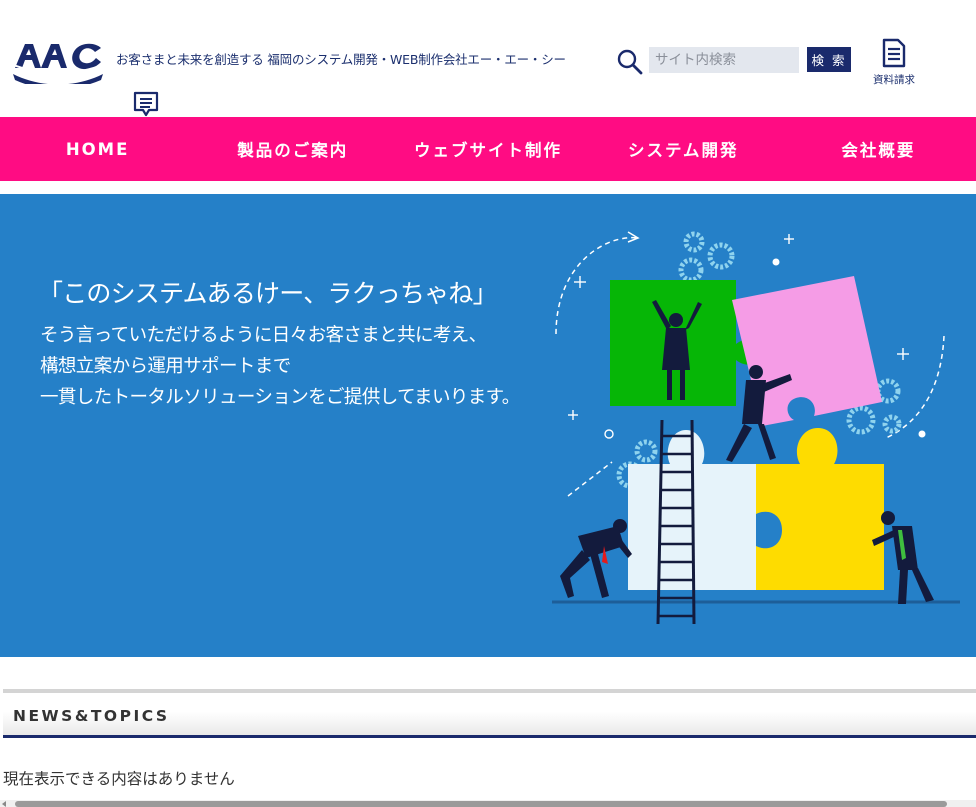 The image size is (976, 807). I want to click on global-nav: HOME 製品のご案内 ウェブサイト制作 システム開発 会社概要, so click(488, 149).